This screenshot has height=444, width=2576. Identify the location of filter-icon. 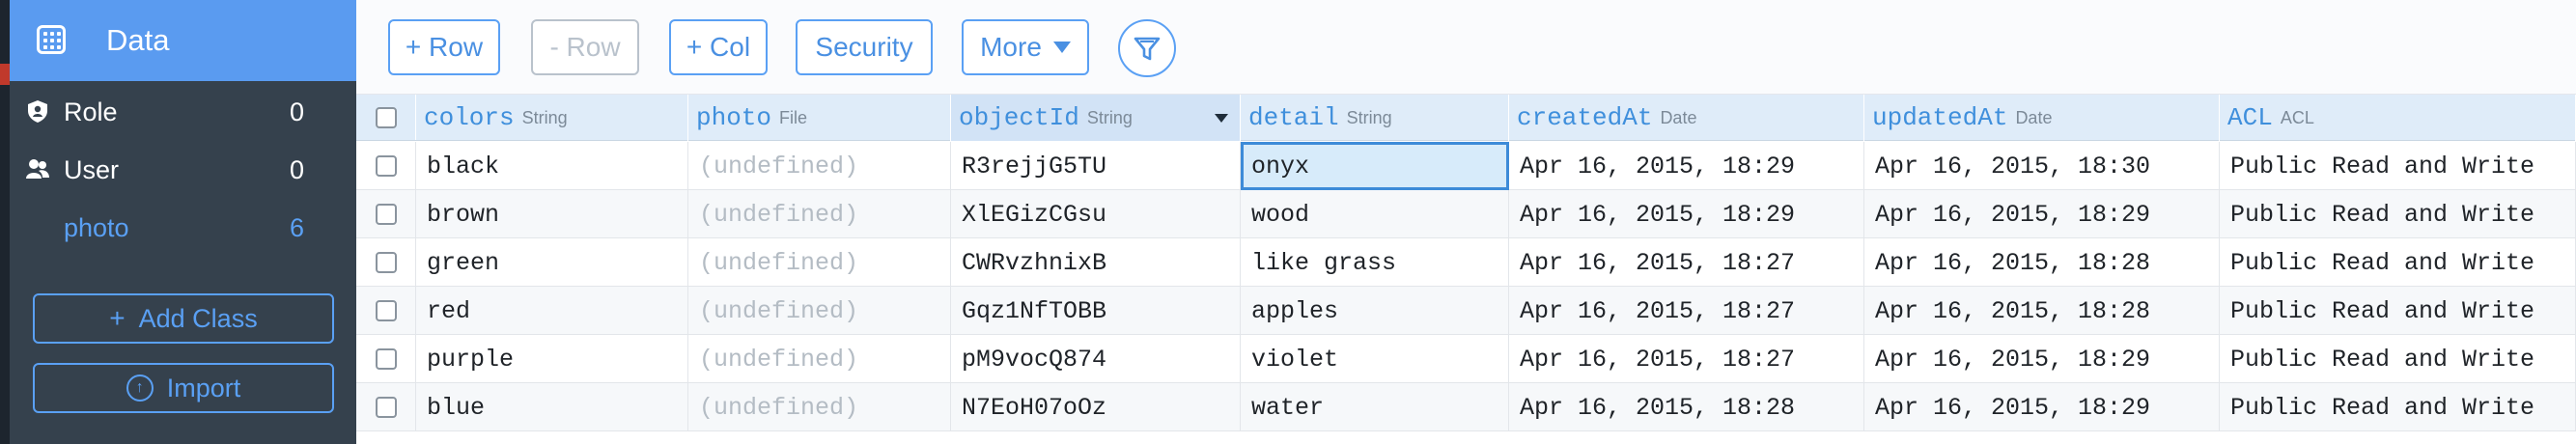
(1147, 49).